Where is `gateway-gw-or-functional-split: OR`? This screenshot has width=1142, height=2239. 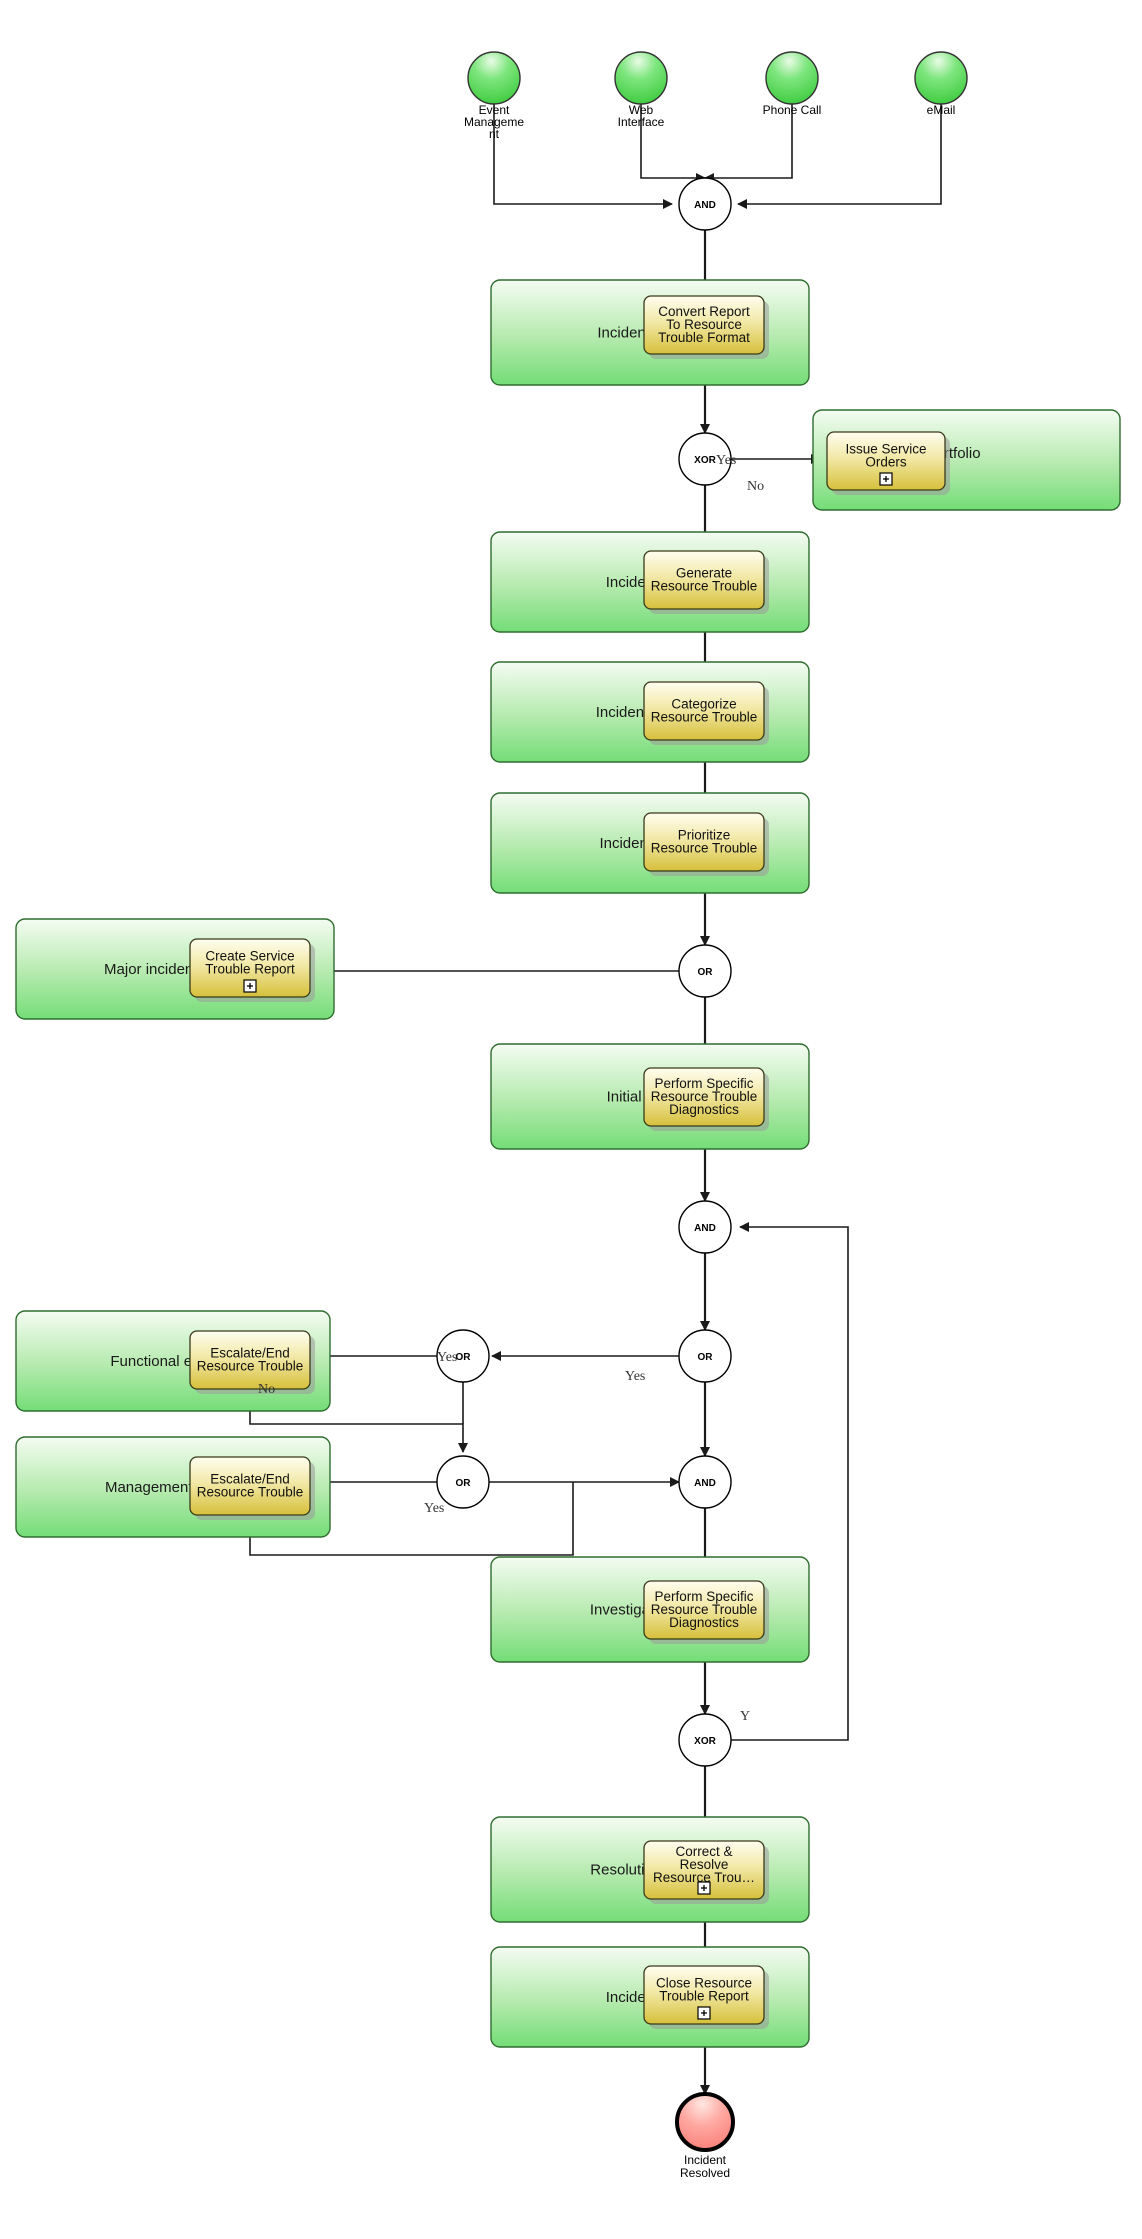
gateway-gw-or-functional-split: OR is located at coordinates (705, 1356).